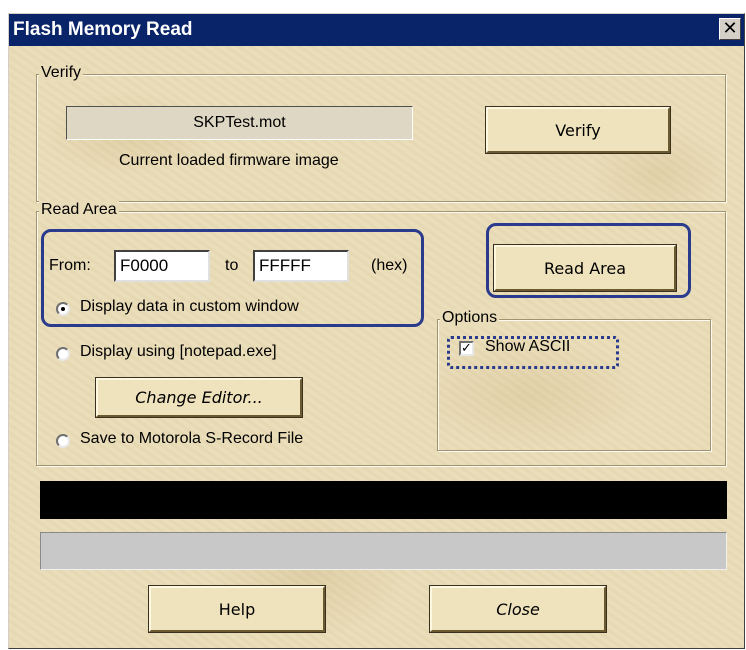 This screenshot has height=650, width=746. Describe the element at coordinates (103, 29) in the screenshot. I see `window-title: Flash Memory Read` at that location.